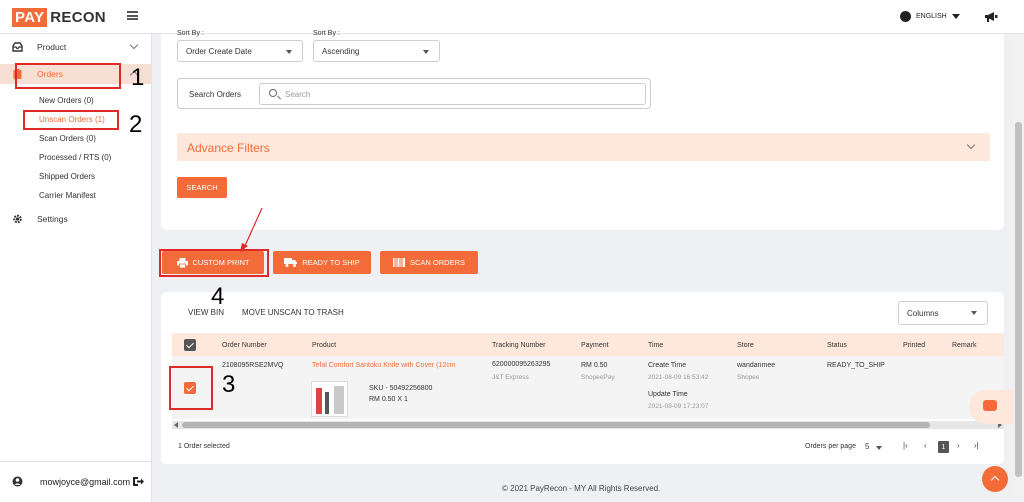 The width and height of the screenshot is (1024, 502). What do you see at coordinates (930, 16) in the screenshot?
I see `language-selector: ENGLISH` at bounding box center [930, 16].